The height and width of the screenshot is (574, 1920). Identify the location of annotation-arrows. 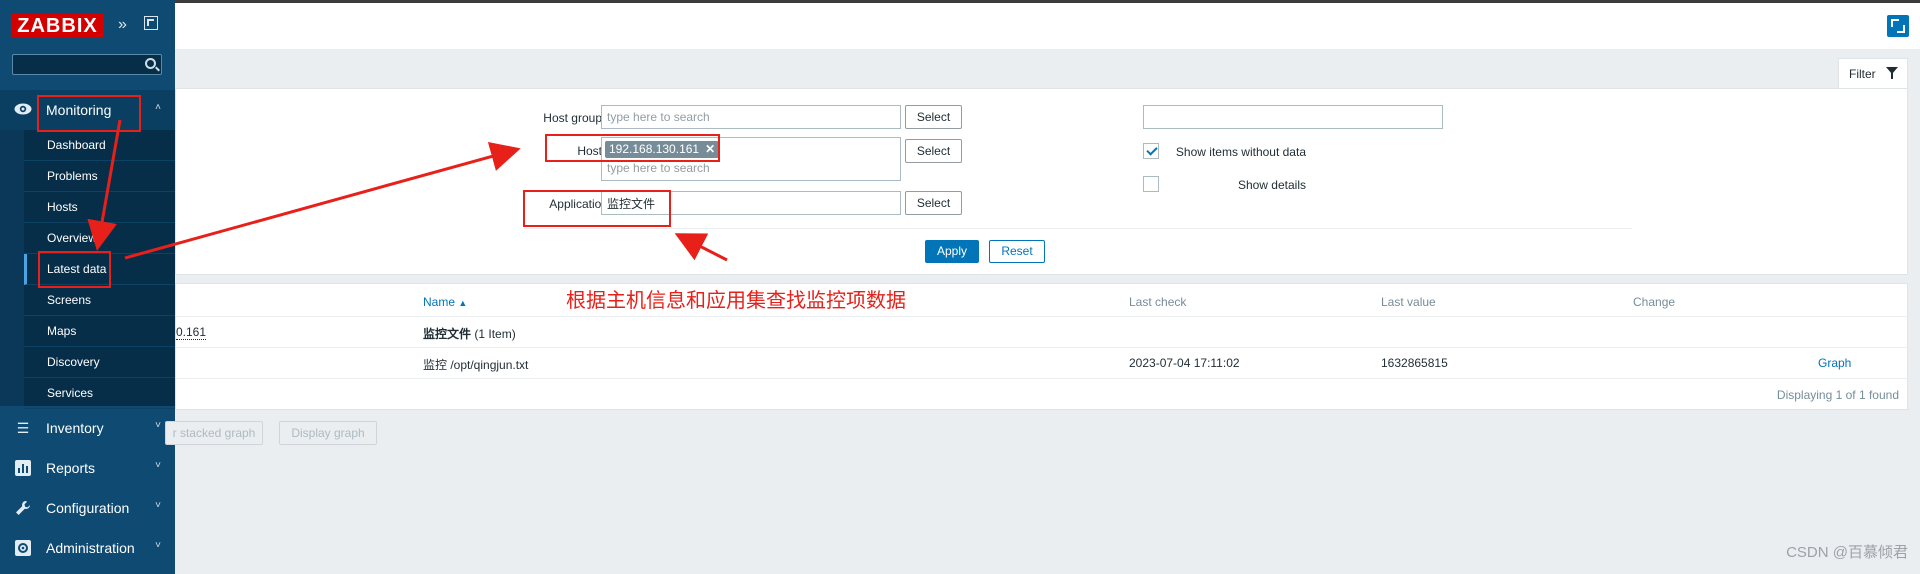
(407, 190).